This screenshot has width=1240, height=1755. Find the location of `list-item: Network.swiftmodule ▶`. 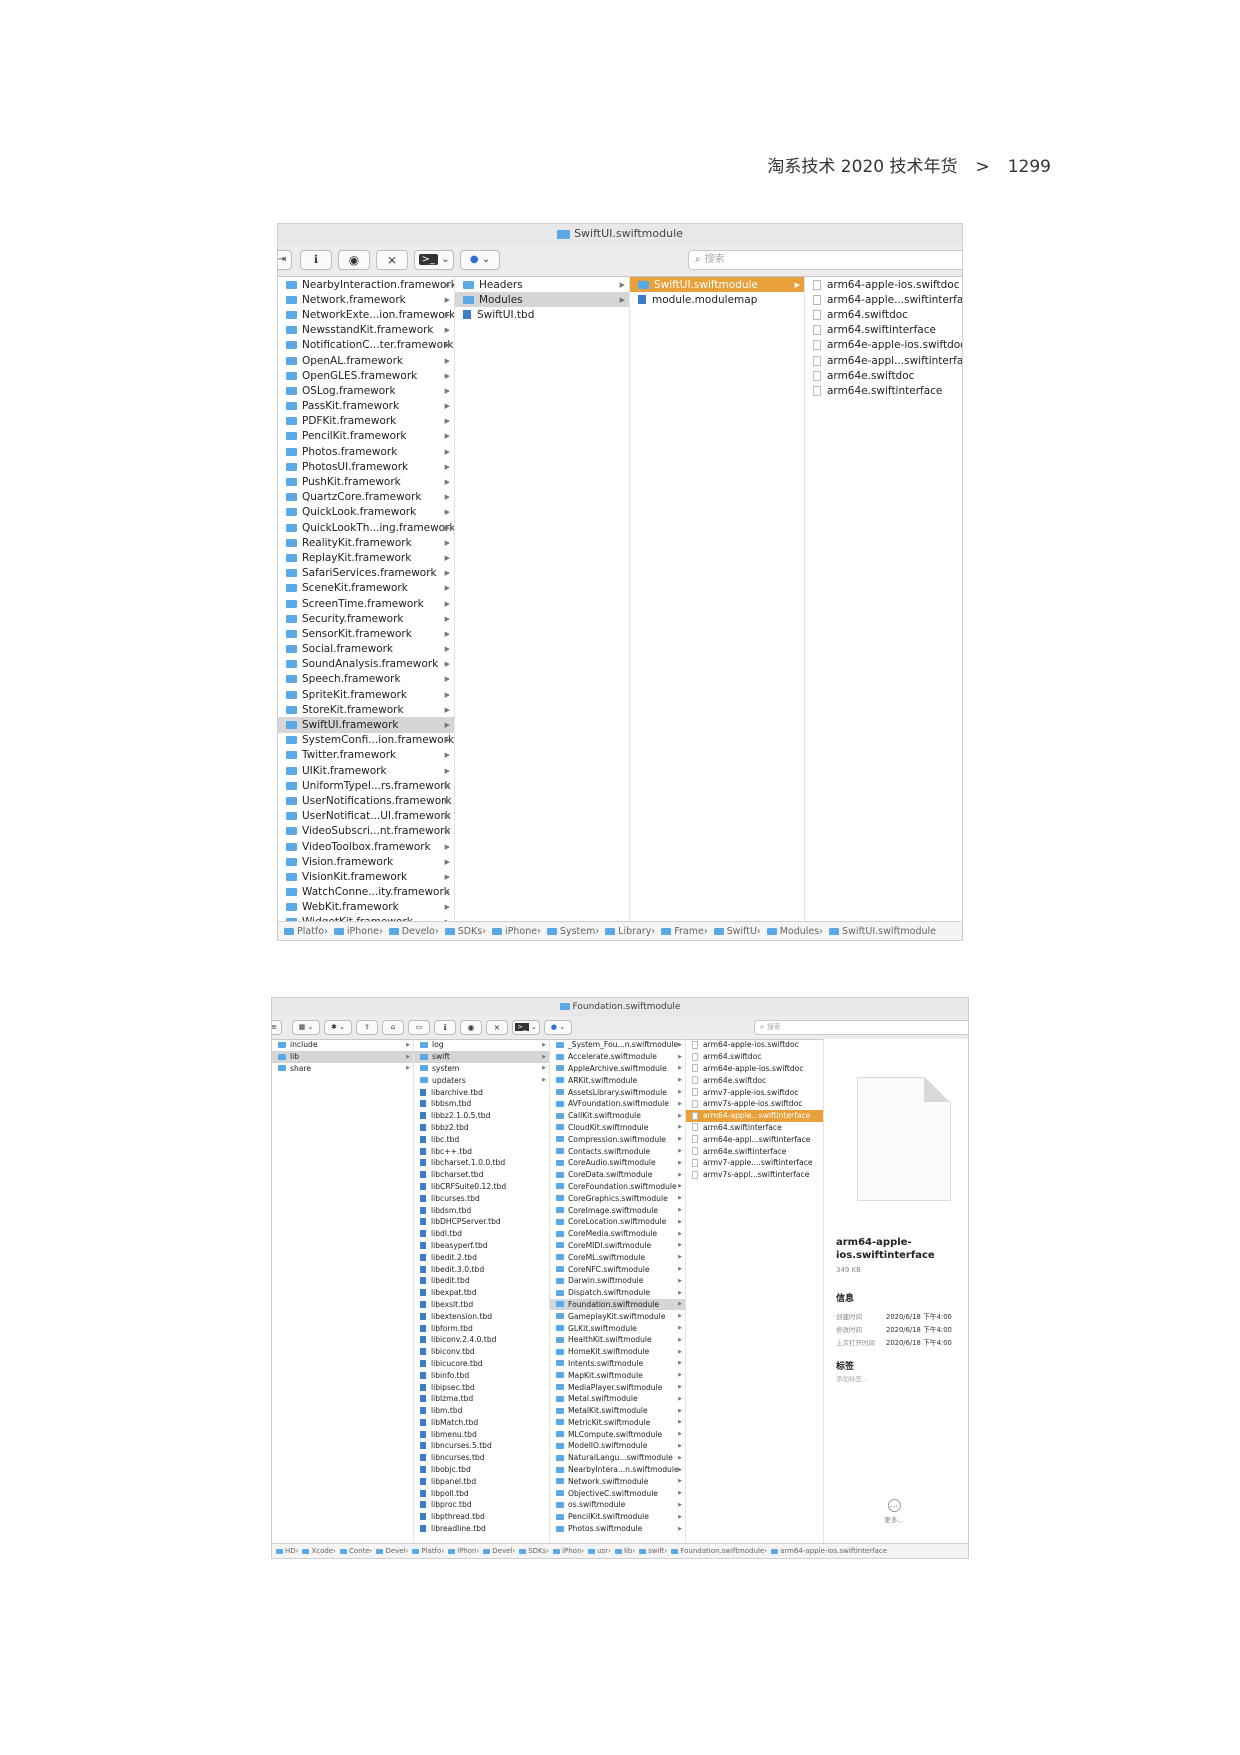

list-item: Network.swiftmodule ▶ is located at coordinates (617, 1481).